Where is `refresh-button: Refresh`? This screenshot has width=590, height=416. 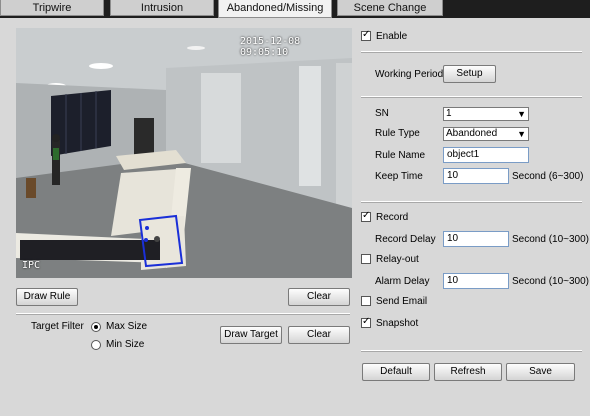 refresh-button: Refresh is located at coordinates (468, 372).